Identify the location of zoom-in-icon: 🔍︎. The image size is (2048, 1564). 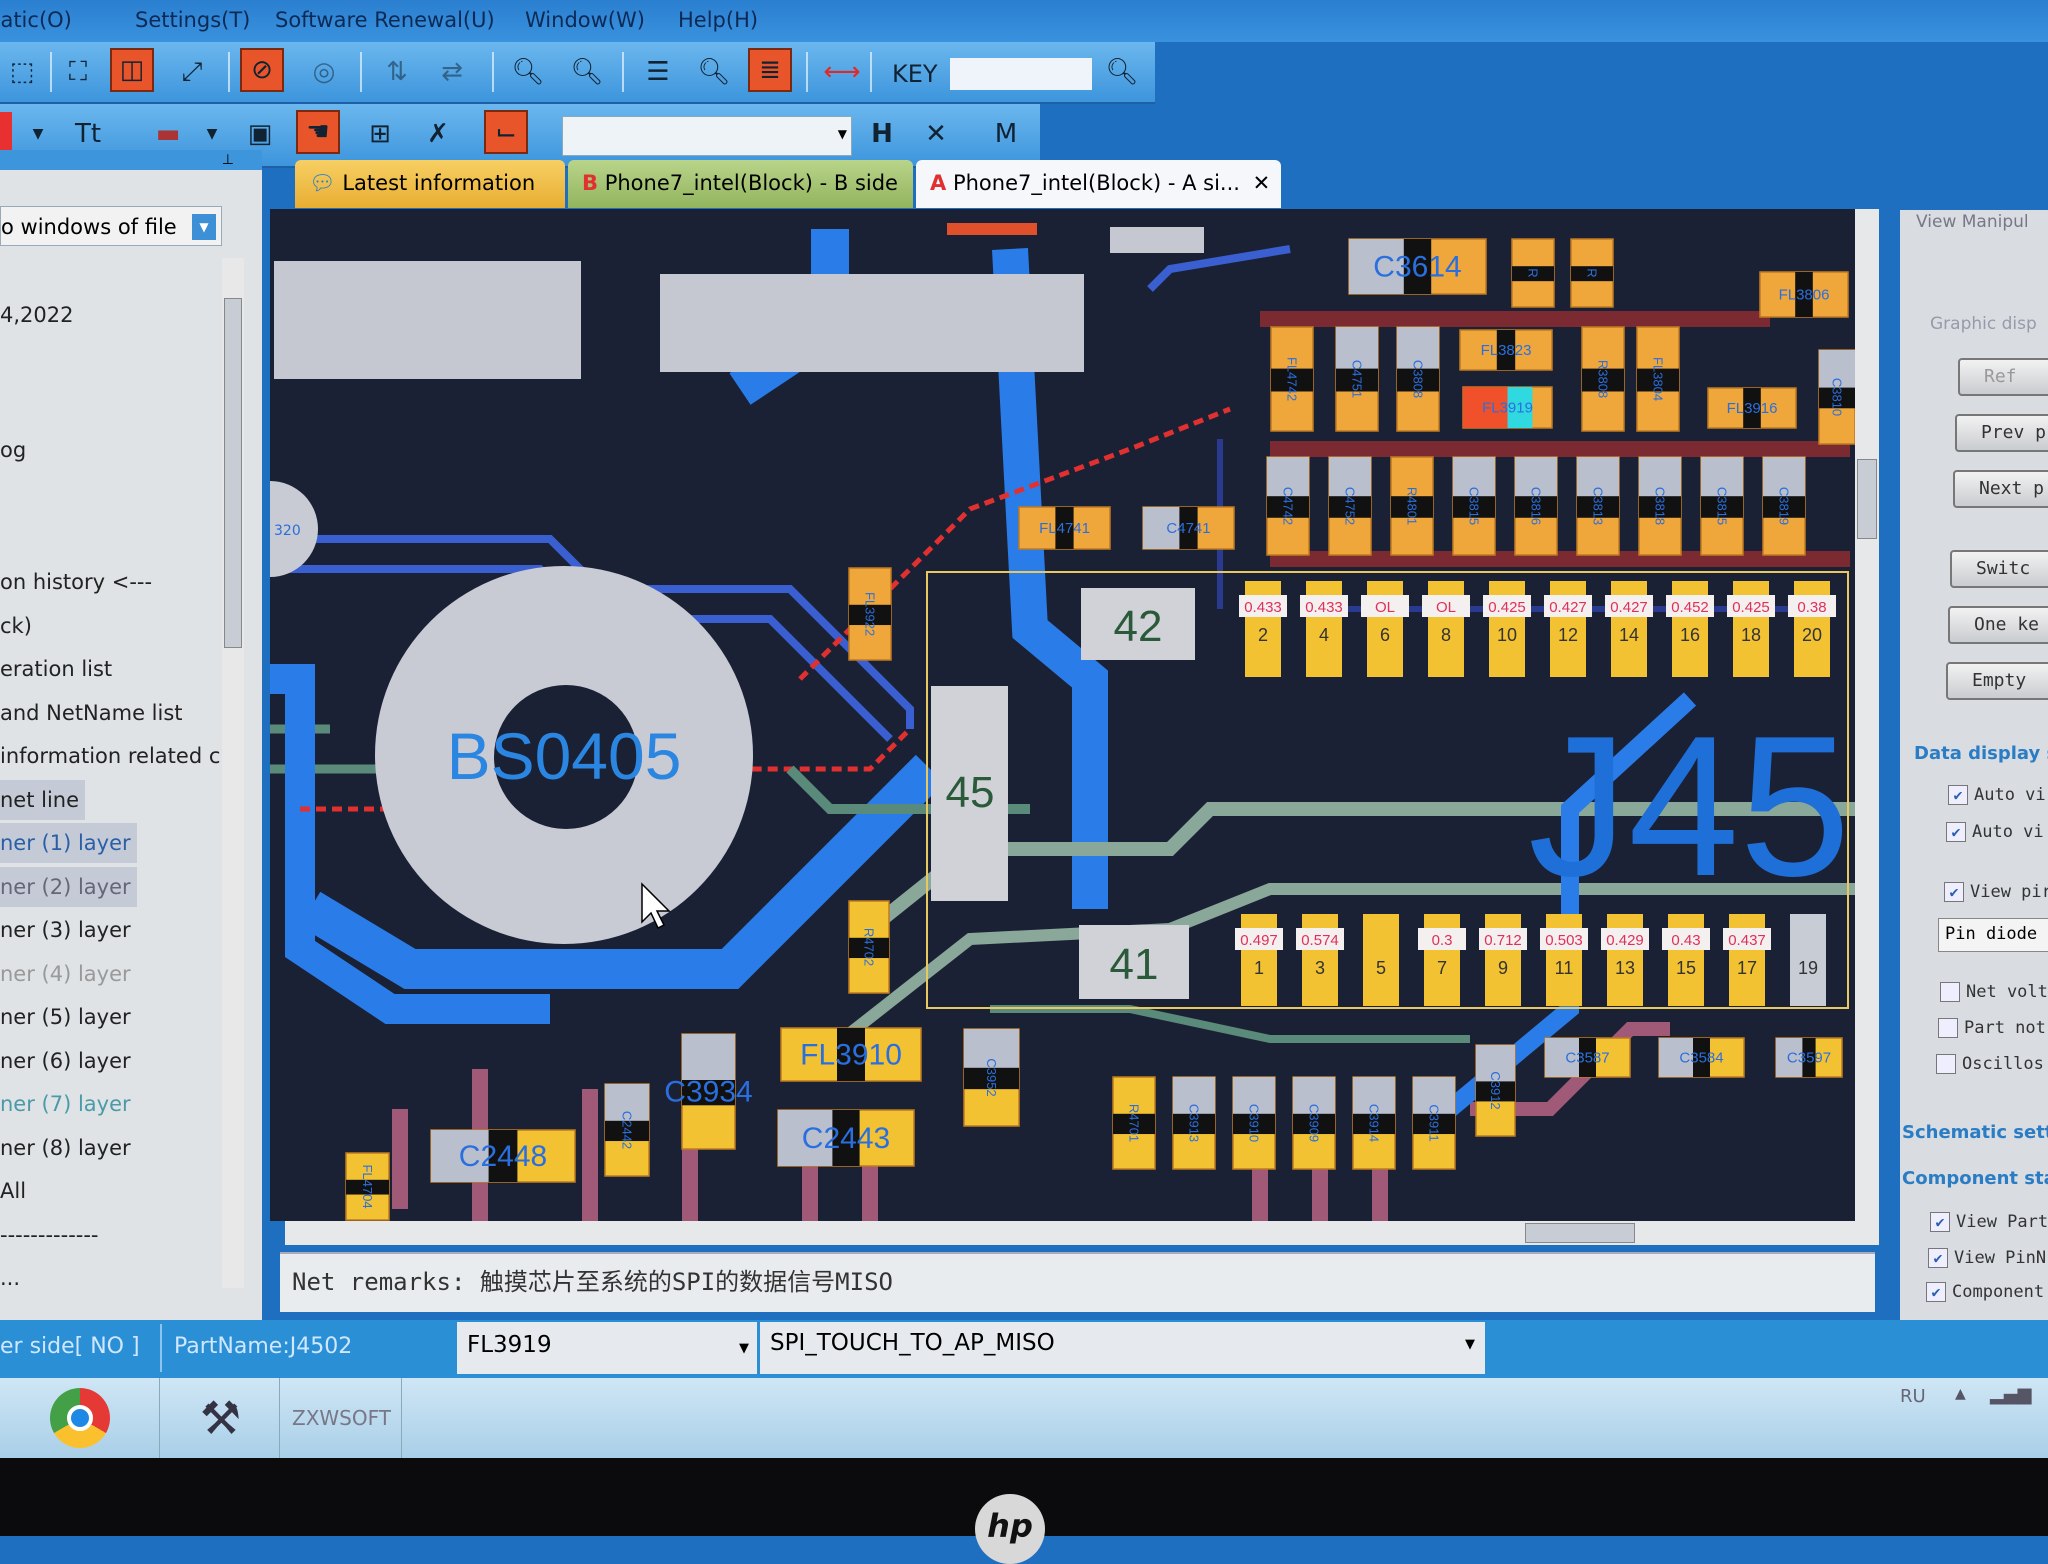
(587, 72).